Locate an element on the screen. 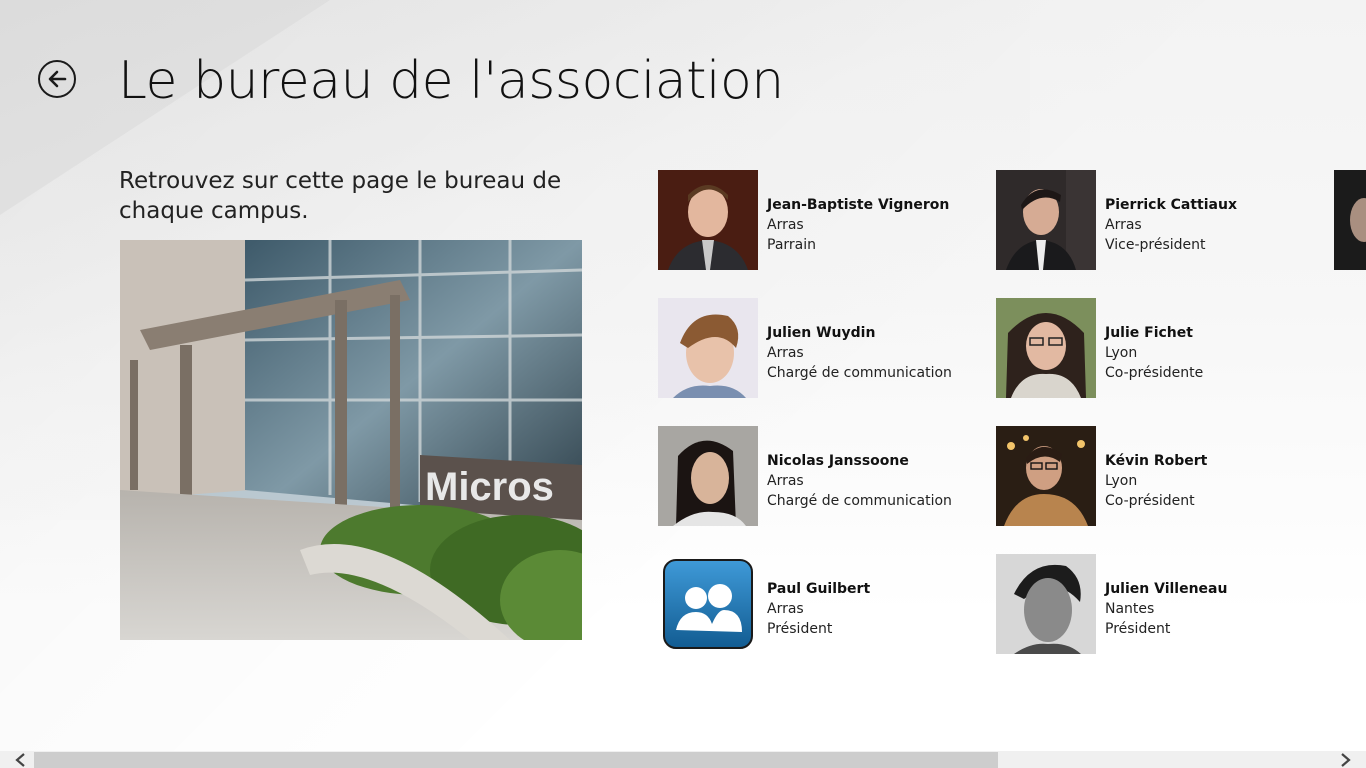 This screenshot has width=1366, height=768. member-card: Julien Villeneau Nantes Président is located at coordinates (1156, 604).